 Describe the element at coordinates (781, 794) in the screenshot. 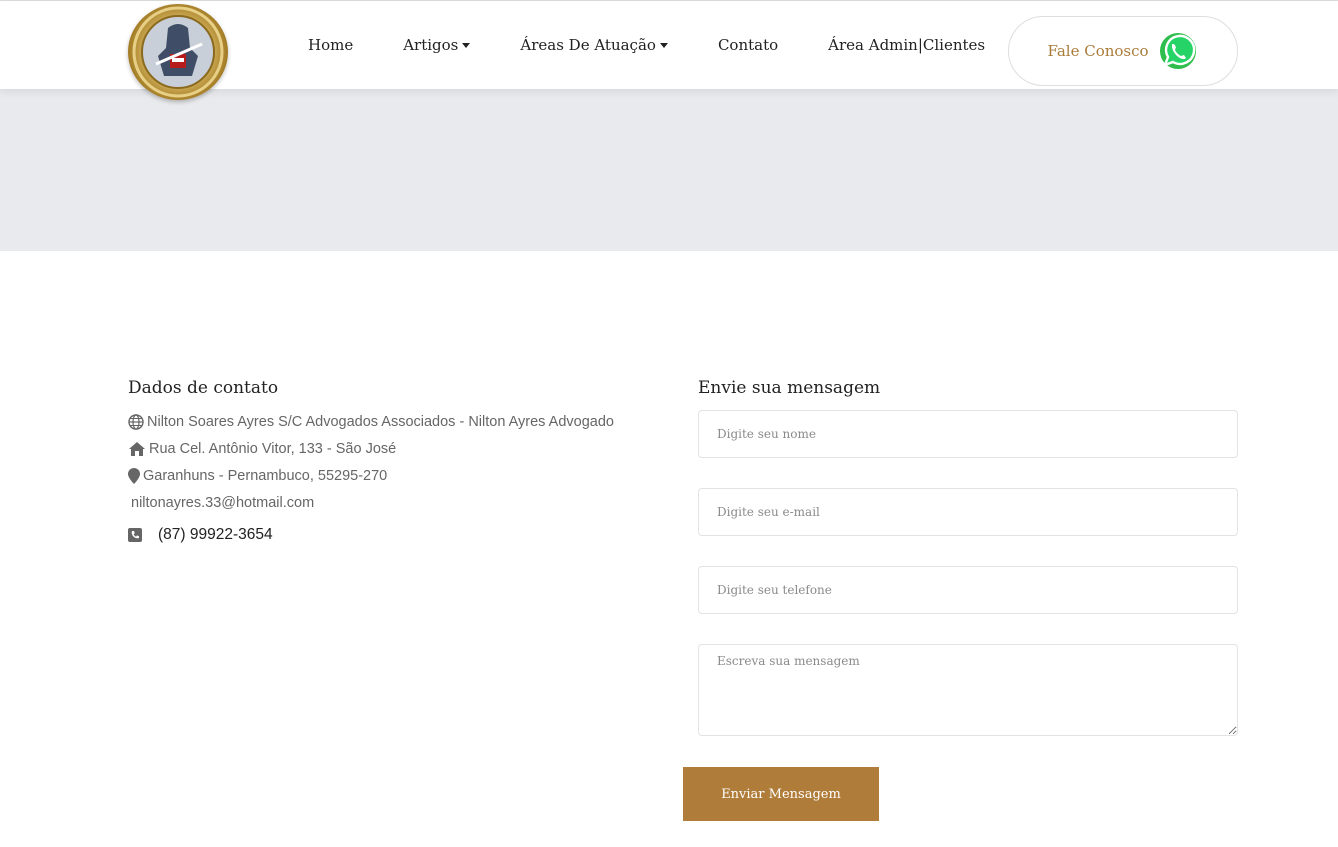

I see `send-message-button: Enviar Mensagem` at that location.